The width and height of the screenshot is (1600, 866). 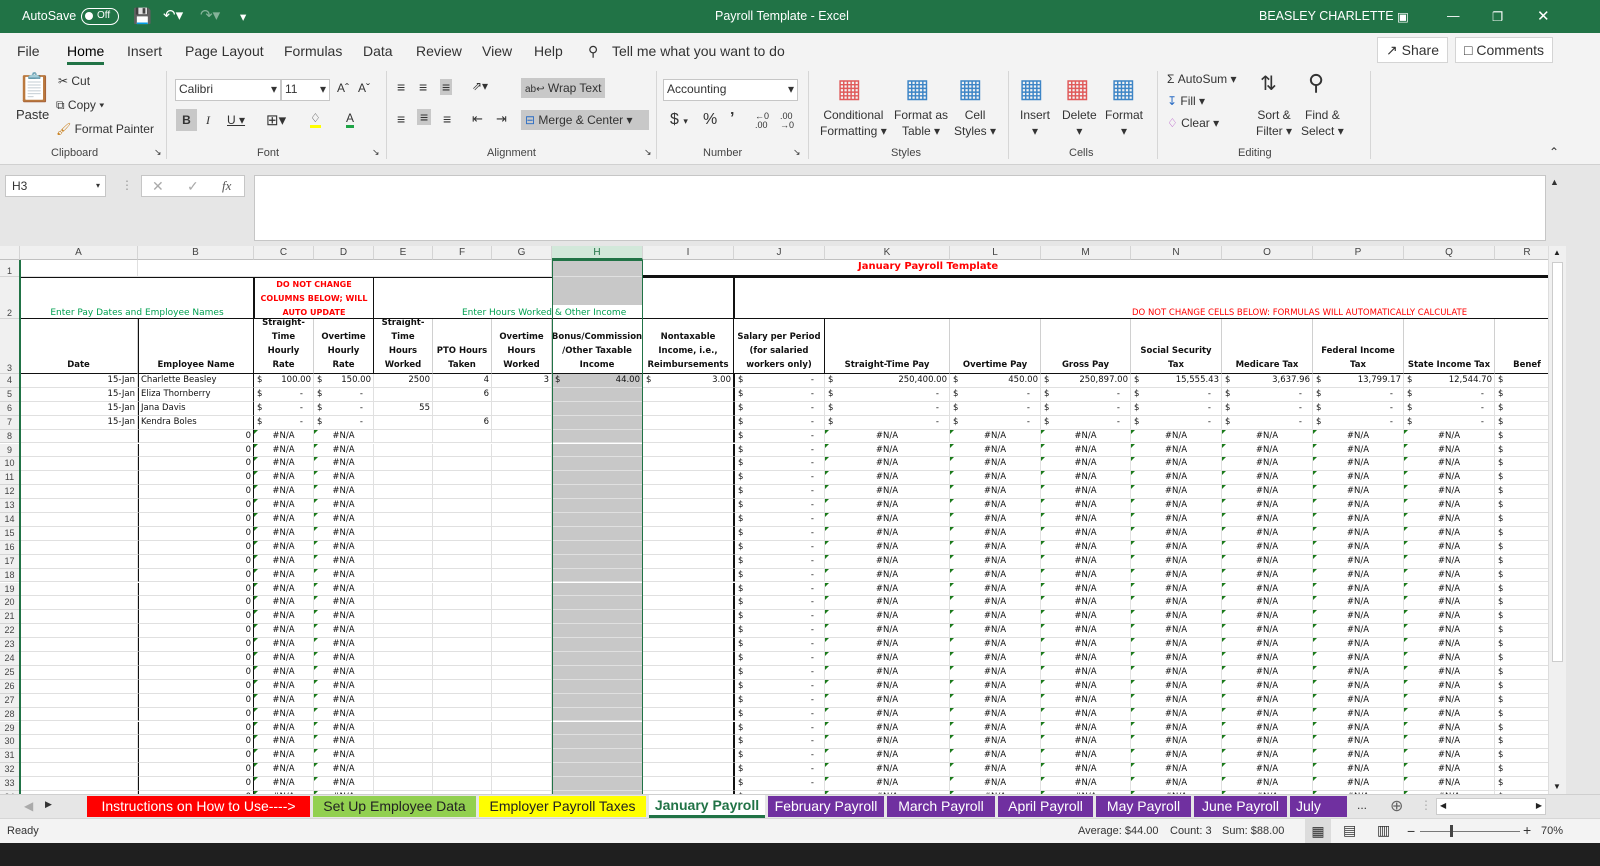 I want to click on column-header-j: J, so click(x=779, y=253).